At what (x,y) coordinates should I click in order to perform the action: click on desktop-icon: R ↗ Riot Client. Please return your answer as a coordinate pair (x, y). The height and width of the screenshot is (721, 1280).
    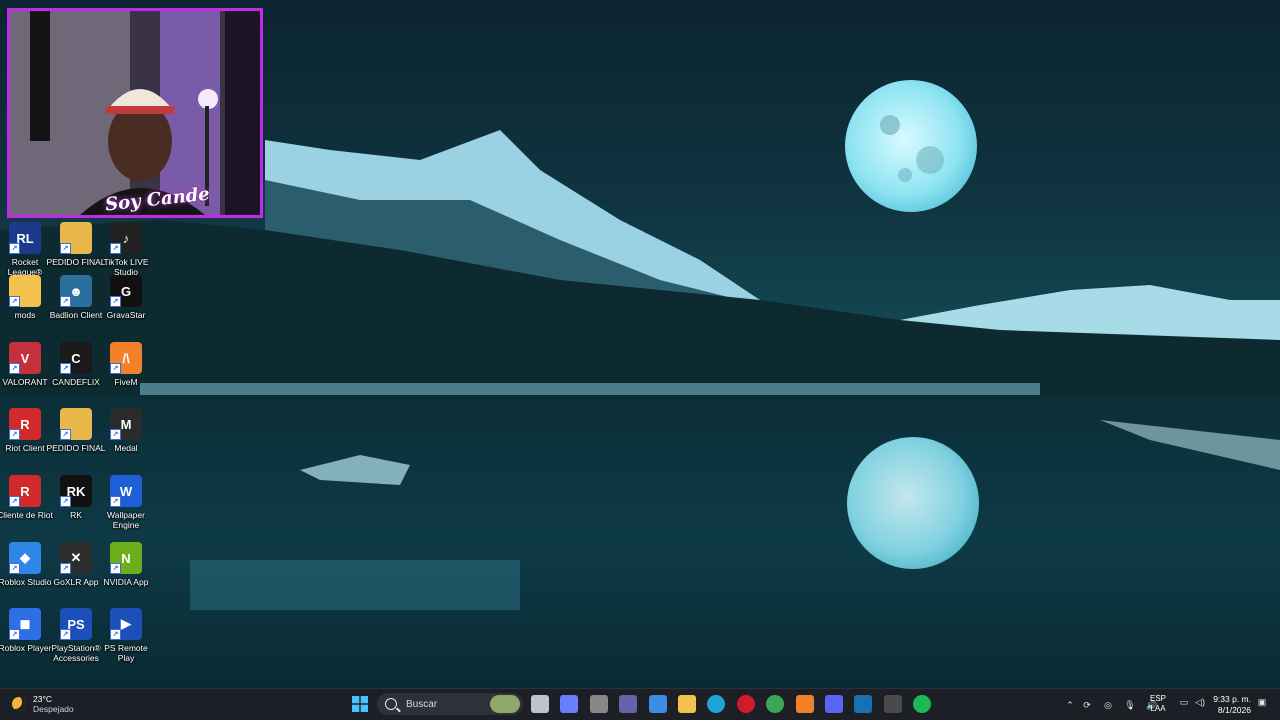
    Looking at the image, I should click on (25, 430).